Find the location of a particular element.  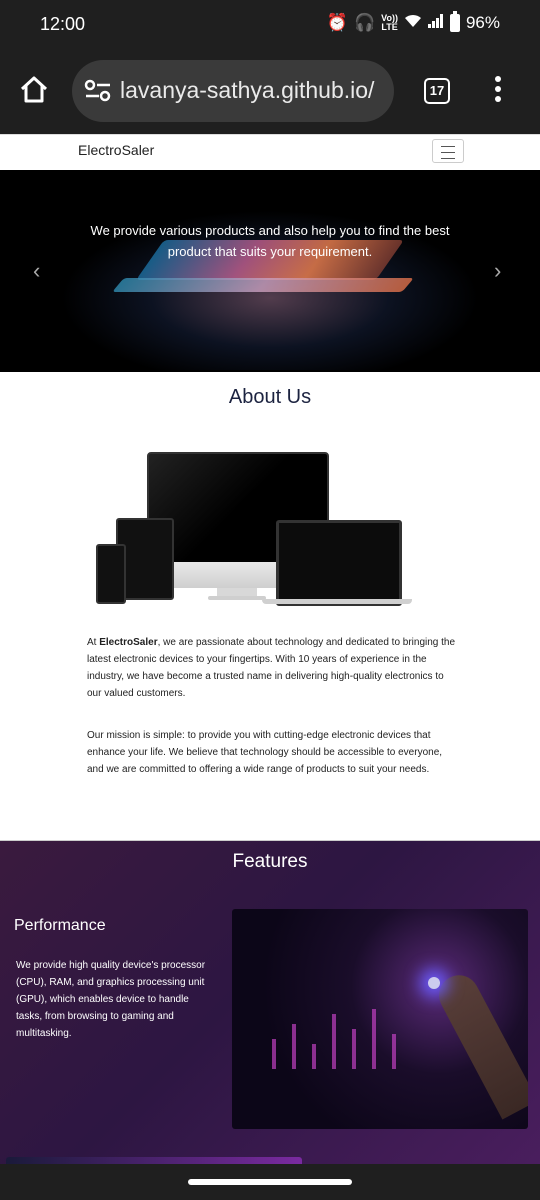

status-time: 12:00 is located at coordinates (63, 24).